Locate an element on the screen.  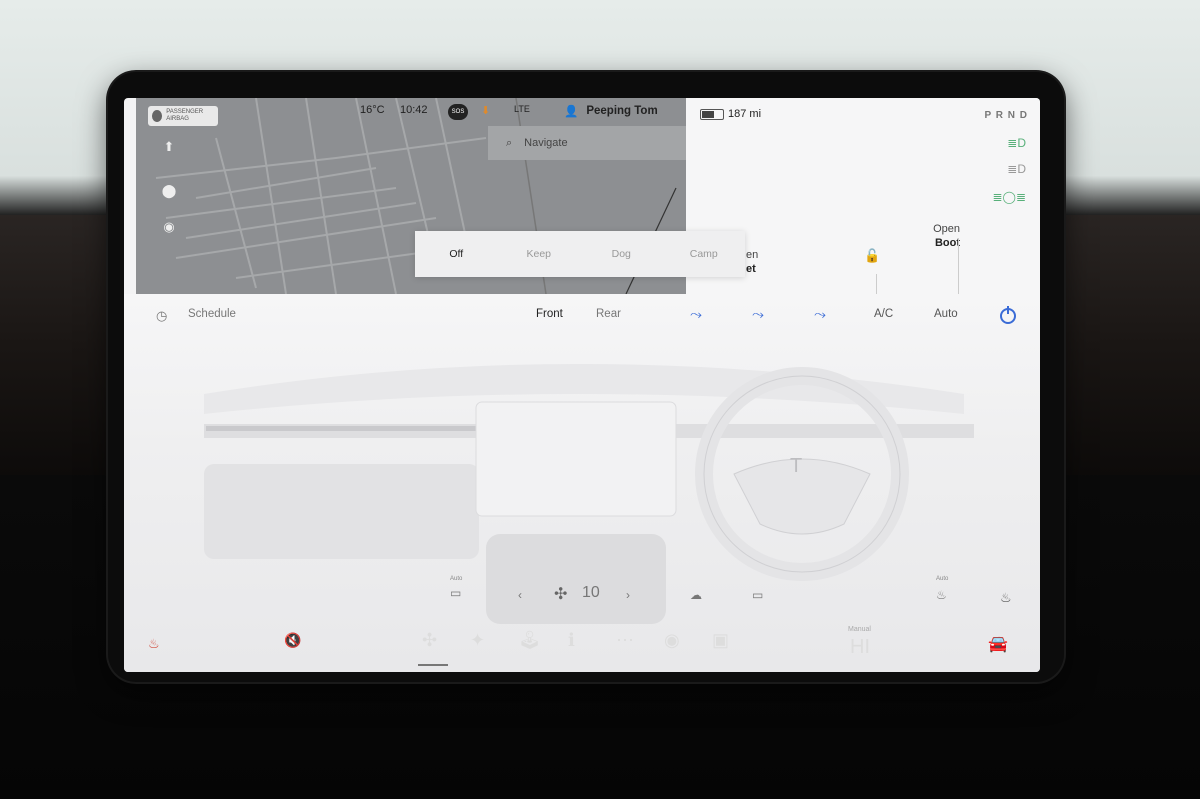
airbag-icon is located at coordinates (157, 116).